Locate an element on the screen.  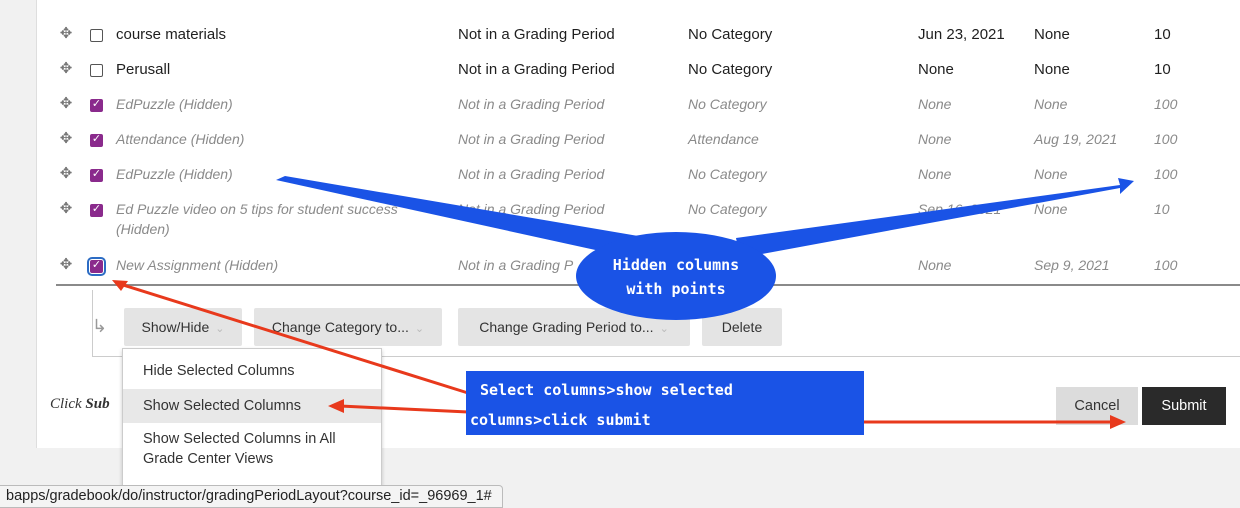
submit-instruction-text: Click Sub is located at coordinates (80, 404).